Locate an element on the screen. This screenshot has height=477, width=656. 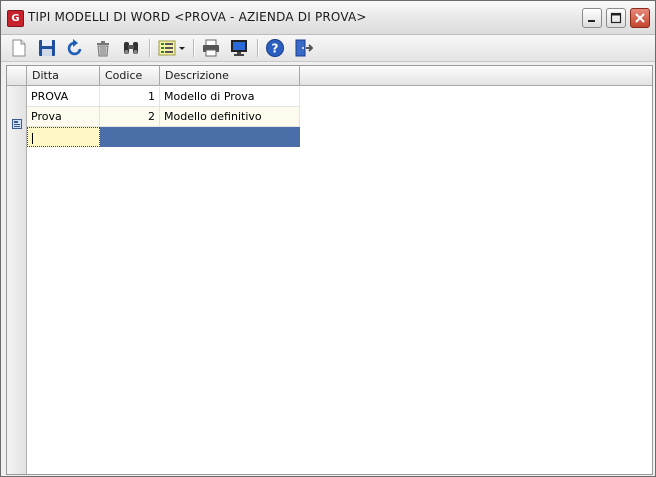
cell-codice: 1 is located at coordinates (130, 97).